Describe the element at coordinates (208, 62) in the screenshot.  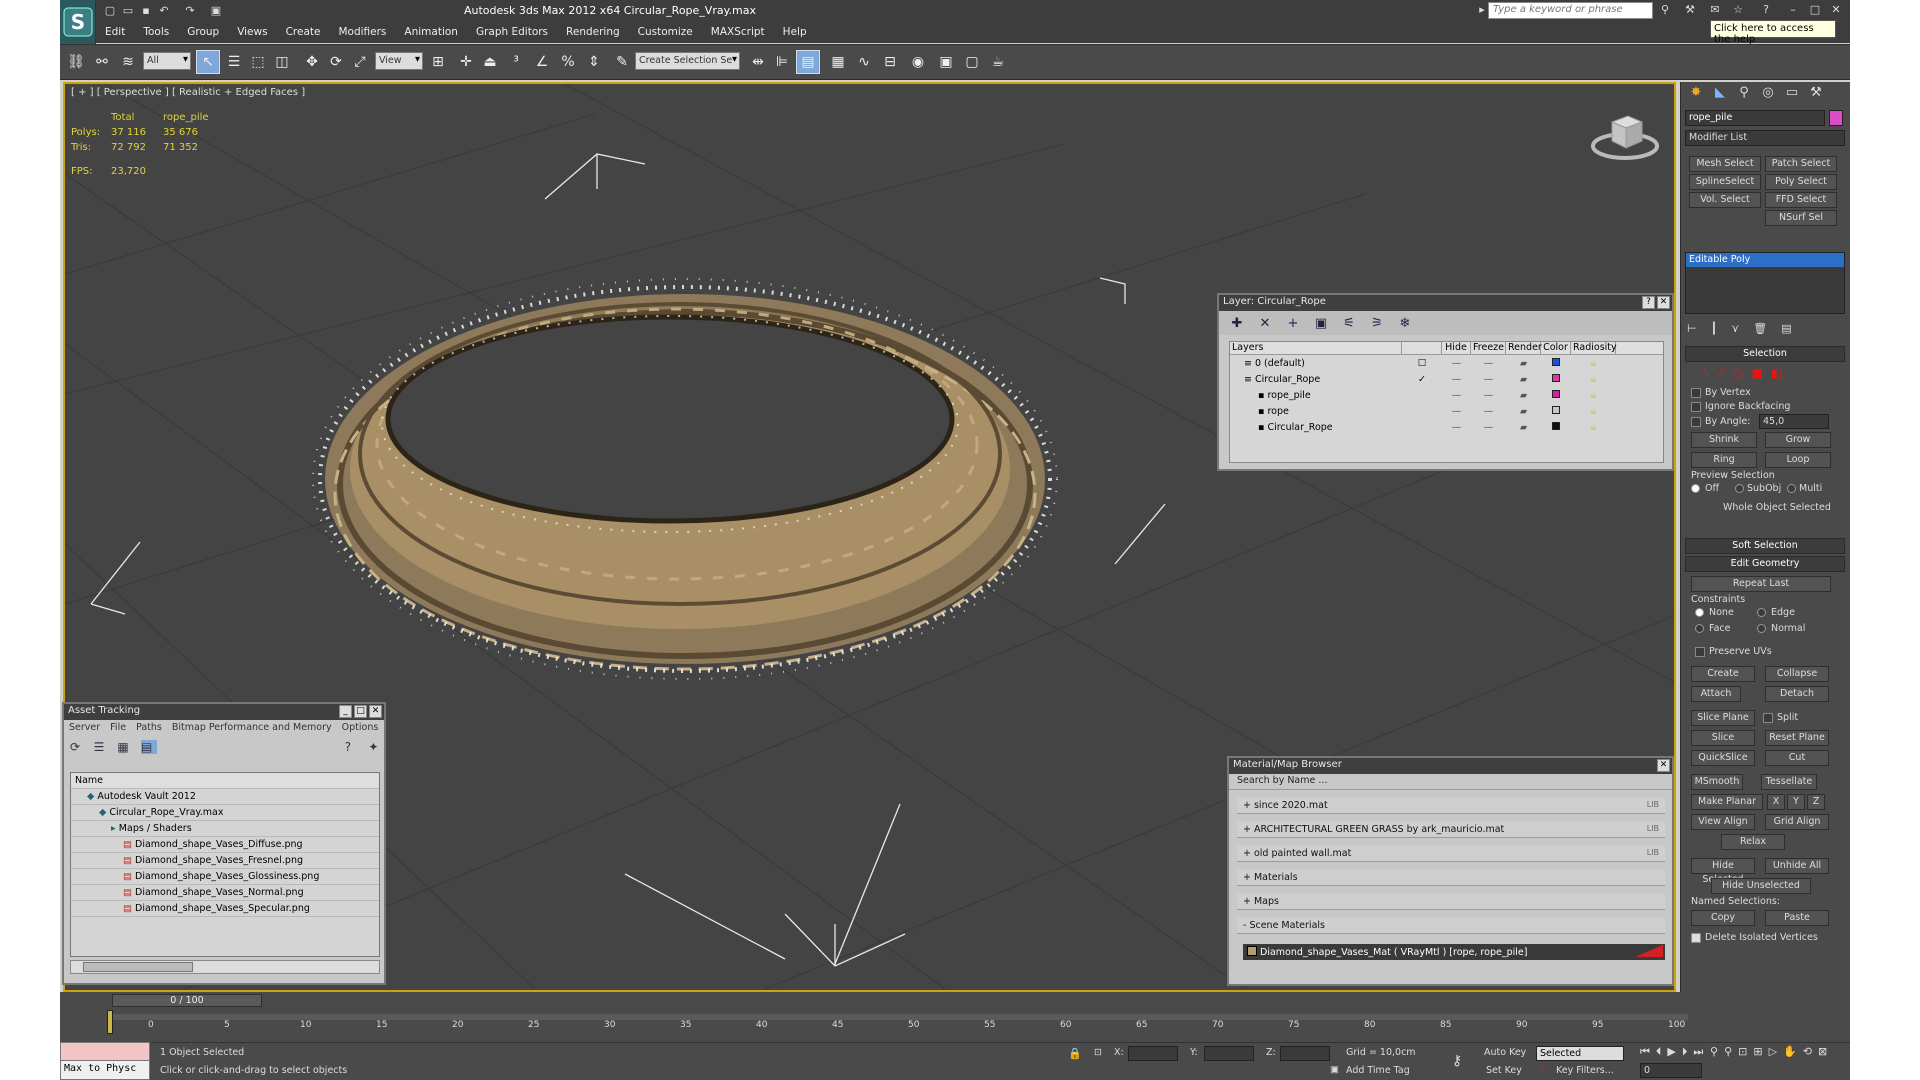
I see `select-object-icon: ↖` at that location.